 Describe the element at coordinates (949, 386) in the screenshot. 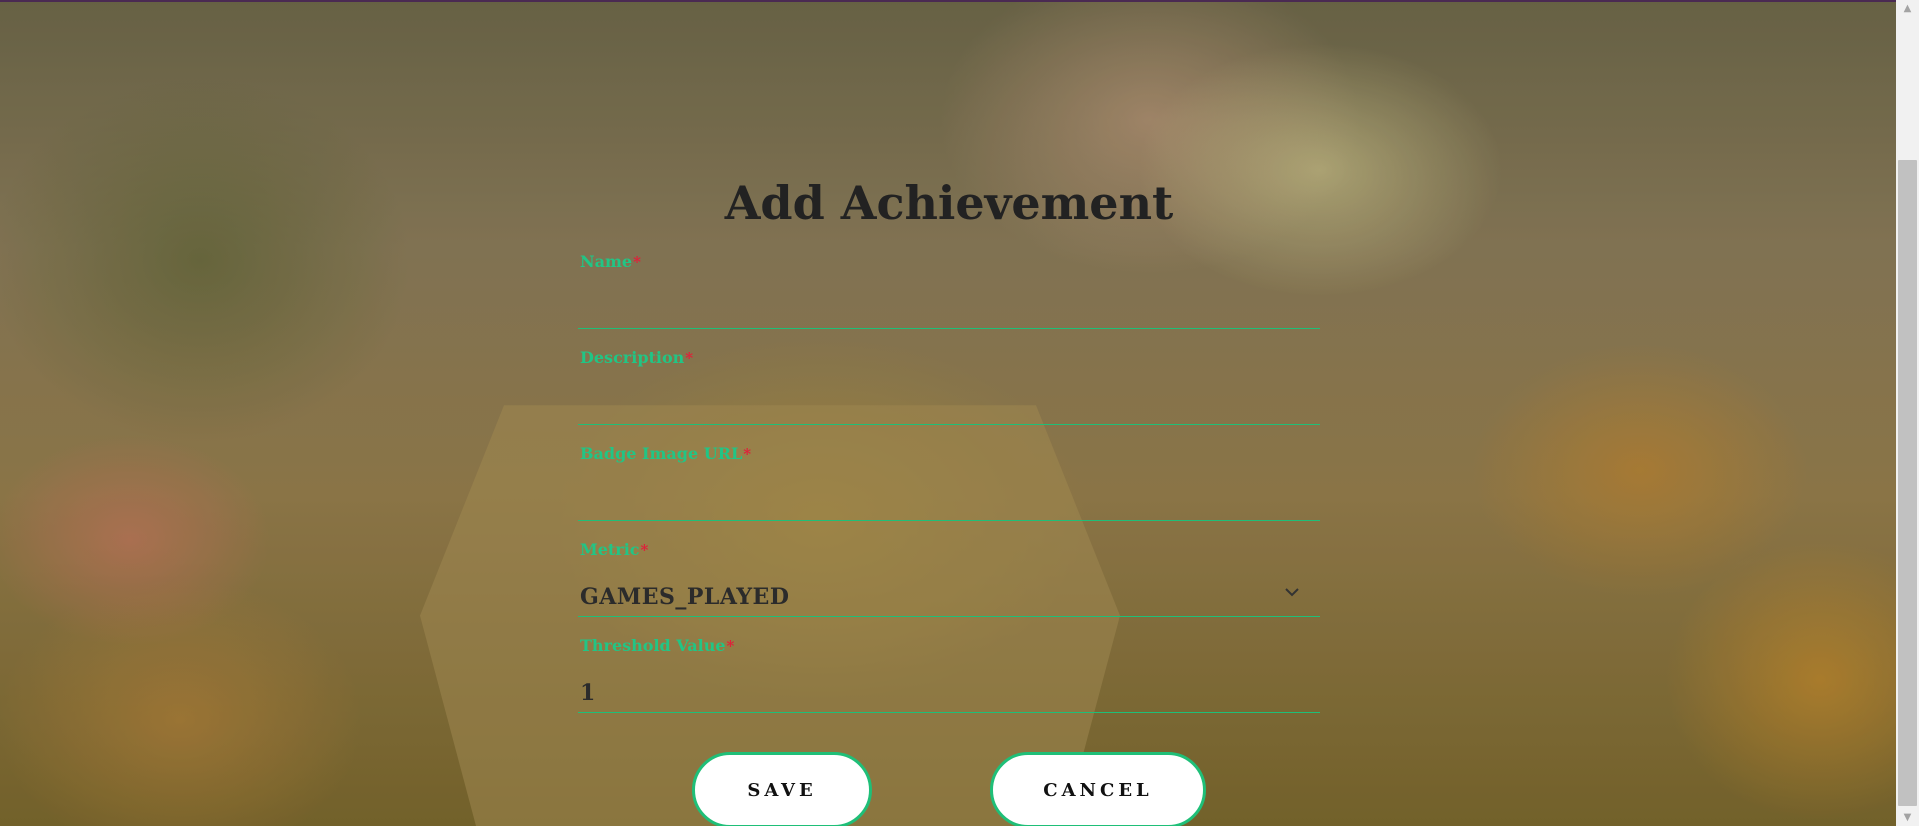

I see `description-field: Description*` at that location.